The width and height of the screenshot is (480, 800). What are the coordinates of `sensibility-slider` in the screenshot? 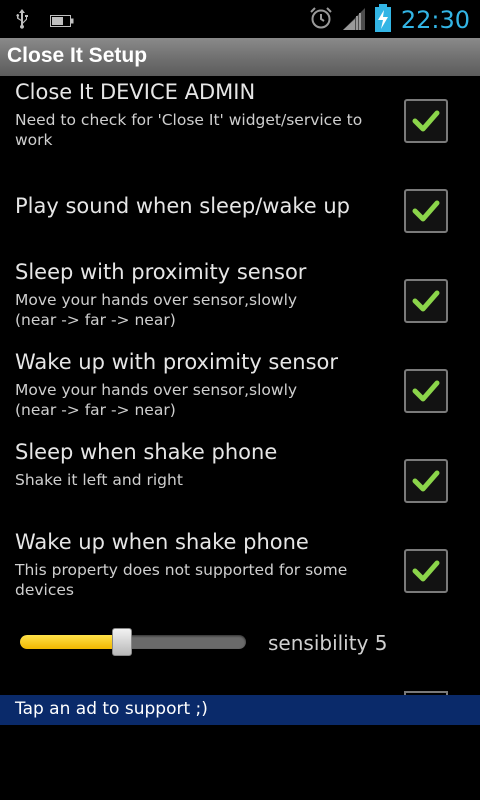 It's located at (133, 642).